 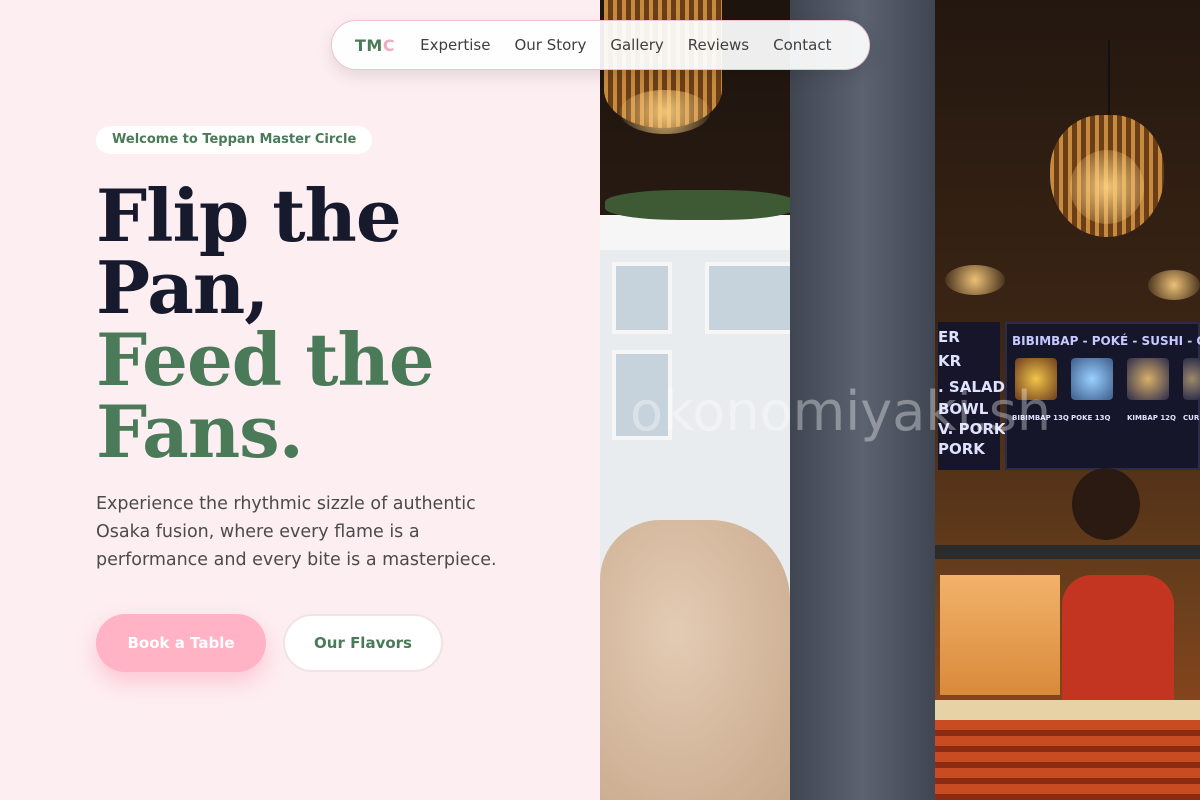 What do you see at coordinates (369, 45) in the screenshot?
I see `logo-main: TM` at bounding box center [369, 45].